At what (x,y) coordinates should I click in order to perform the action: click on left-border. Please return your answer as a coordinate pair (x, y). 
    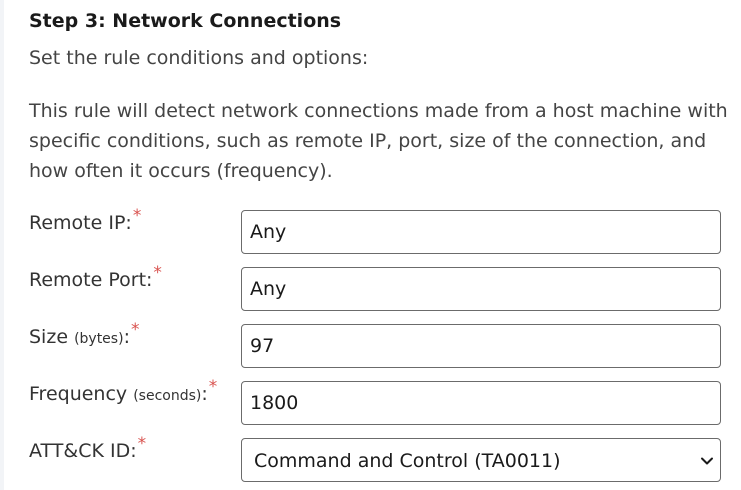
    Looking at the image, I should click on (2, 245).